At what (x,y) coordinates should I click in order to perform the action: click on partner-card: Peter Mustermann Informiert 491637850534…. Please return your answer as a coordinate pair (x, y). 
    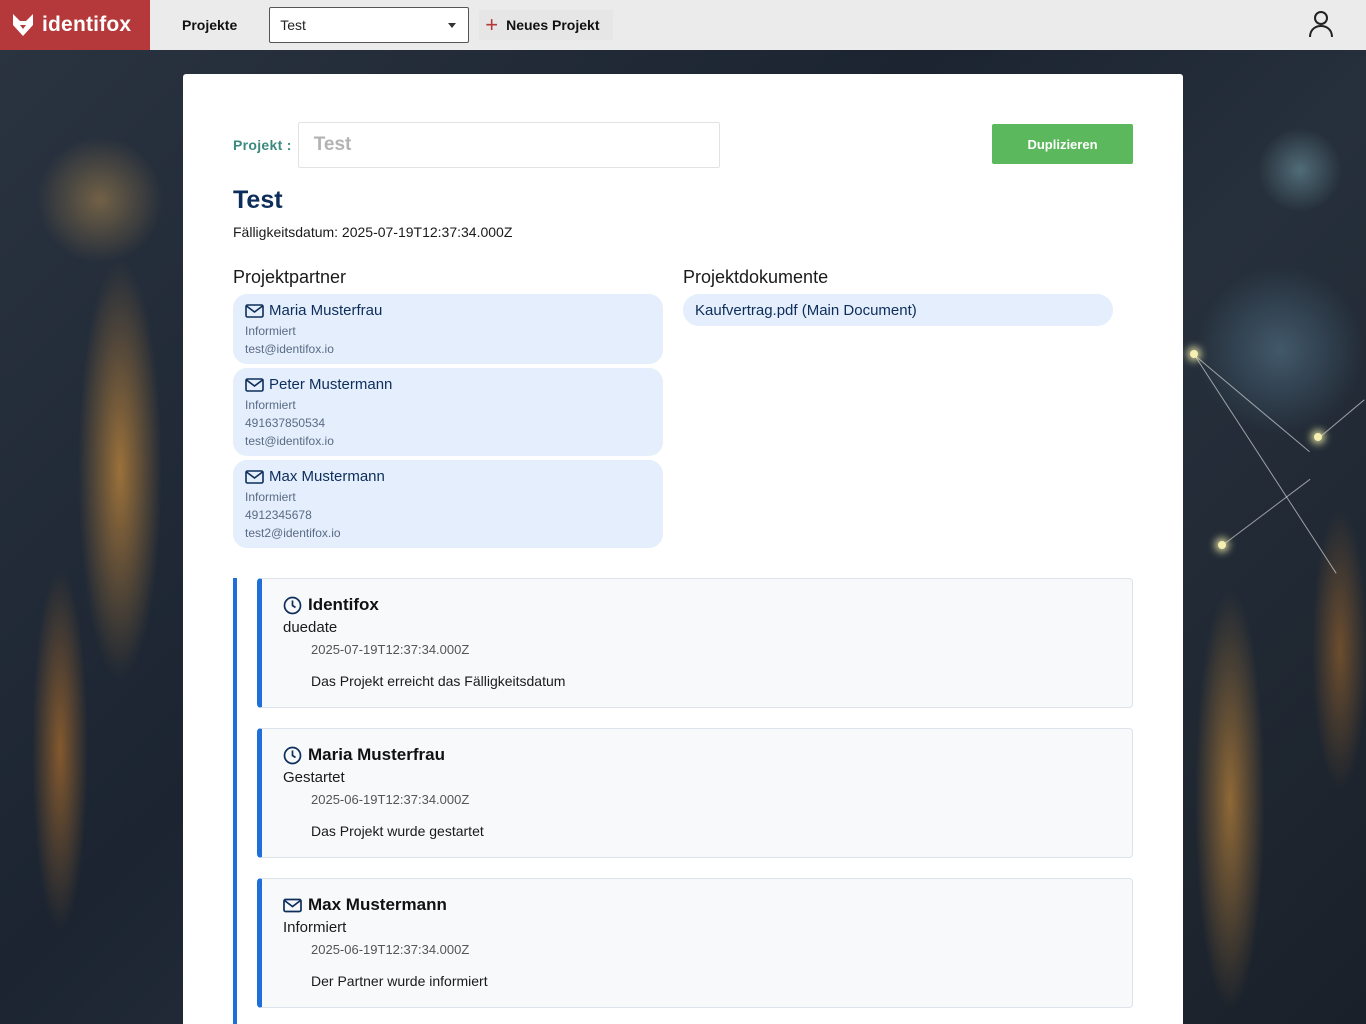
    Looking at the image, I should click on (448, 412).